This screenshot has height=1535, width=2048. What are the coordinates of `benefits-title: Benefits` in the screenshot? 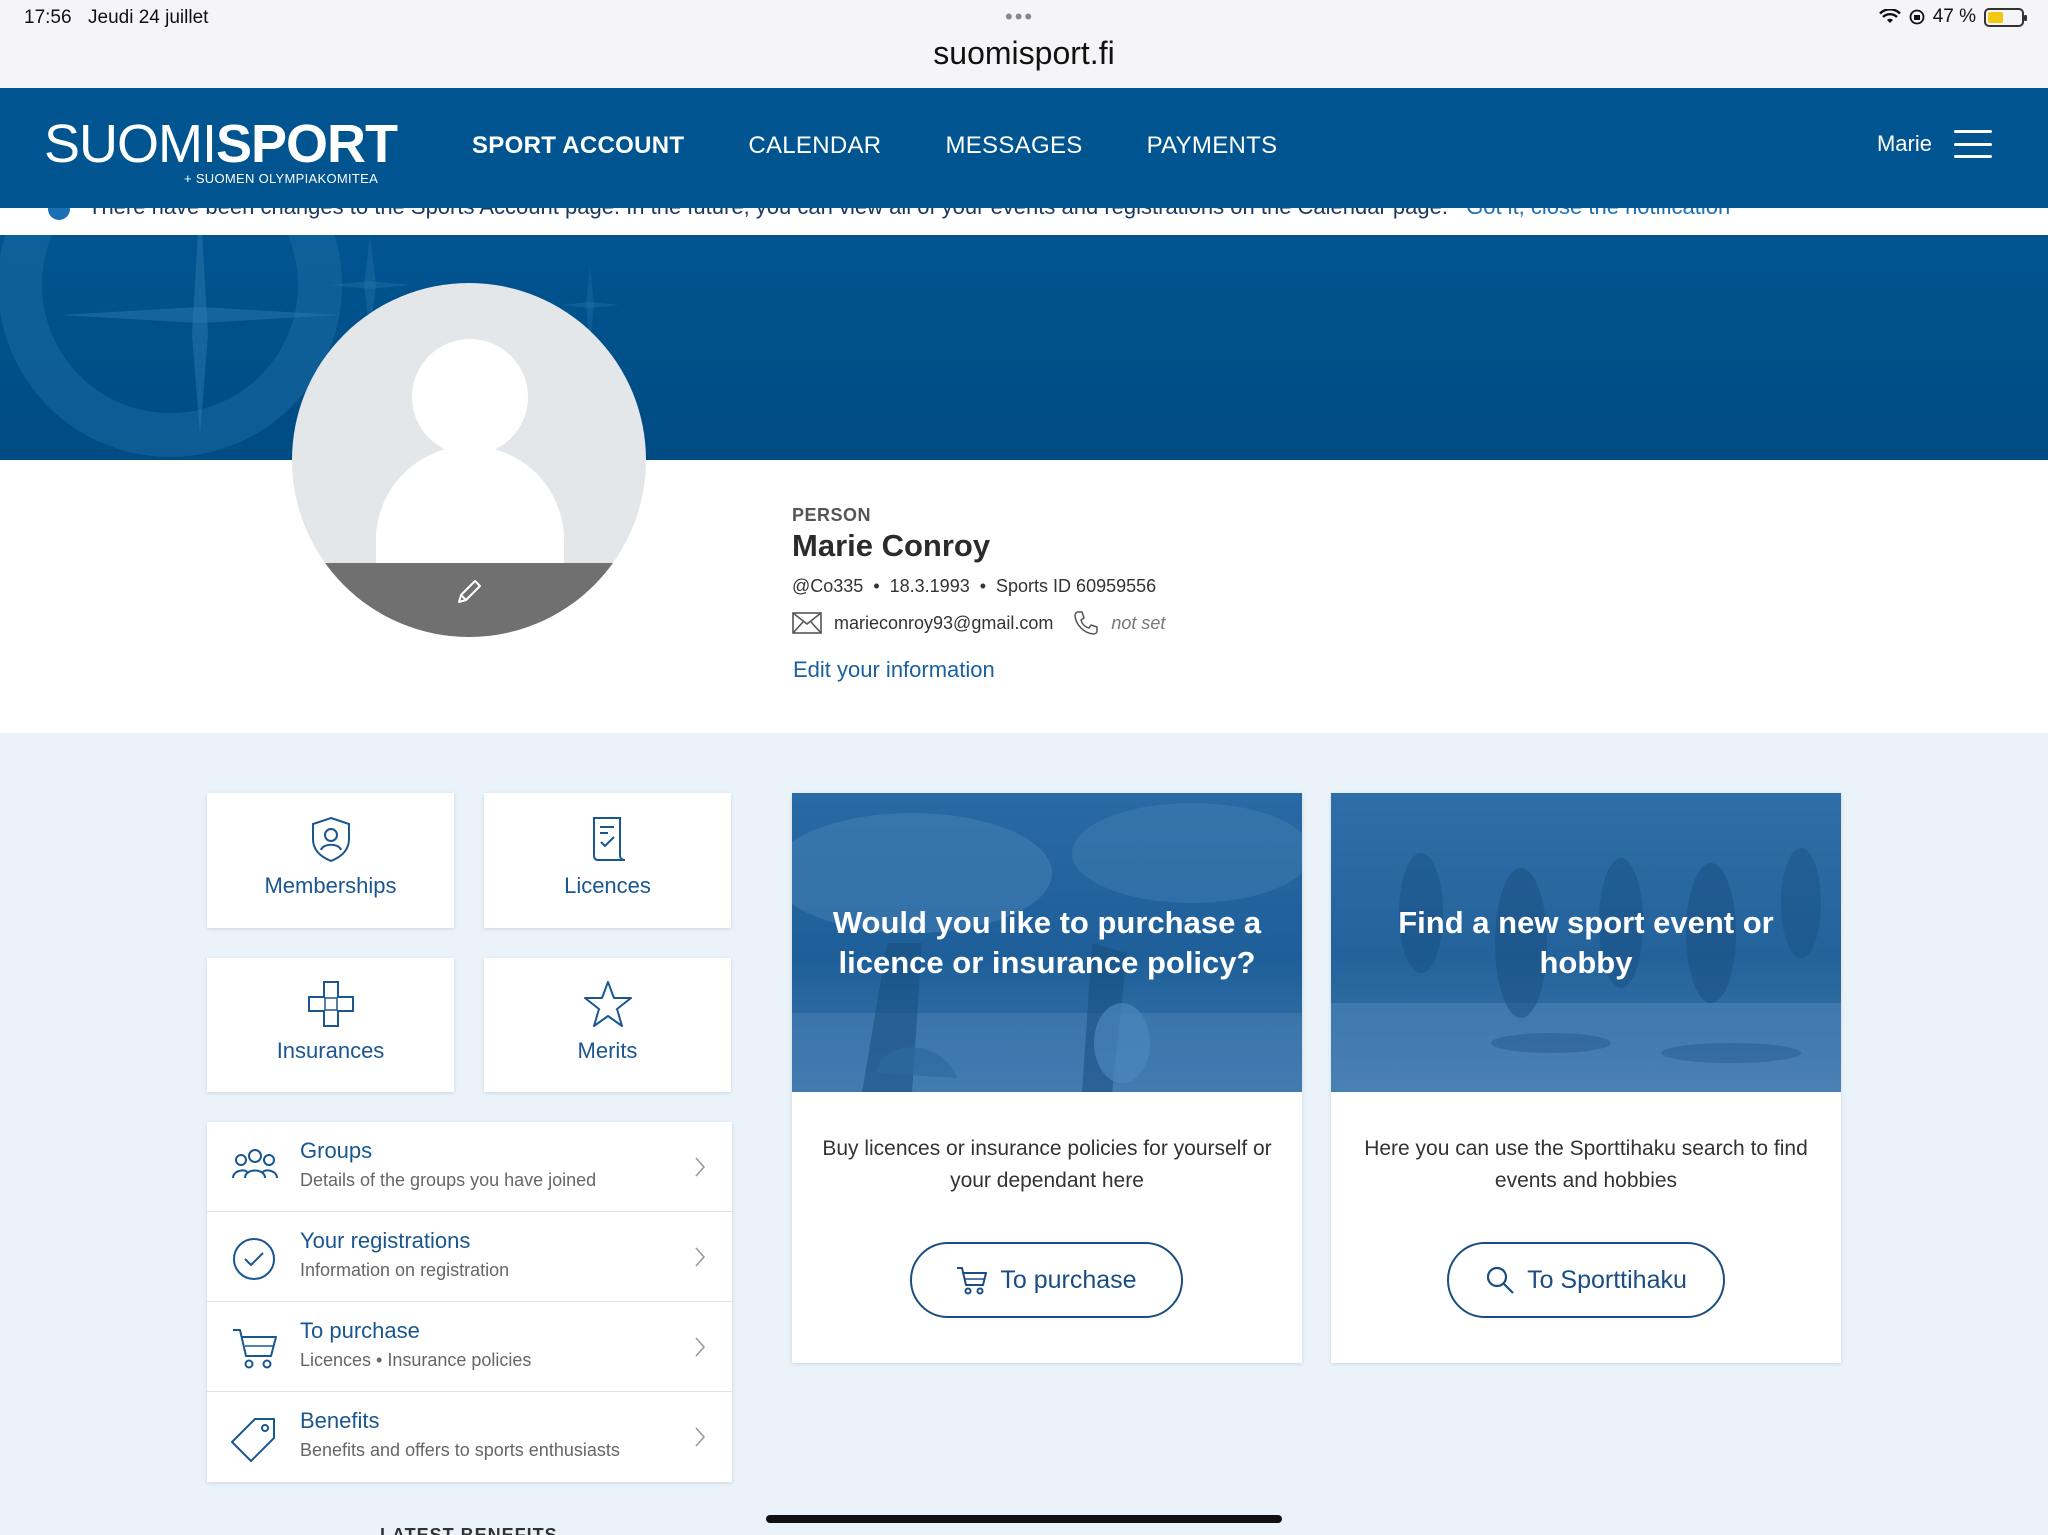 It's located at (340, 1420).